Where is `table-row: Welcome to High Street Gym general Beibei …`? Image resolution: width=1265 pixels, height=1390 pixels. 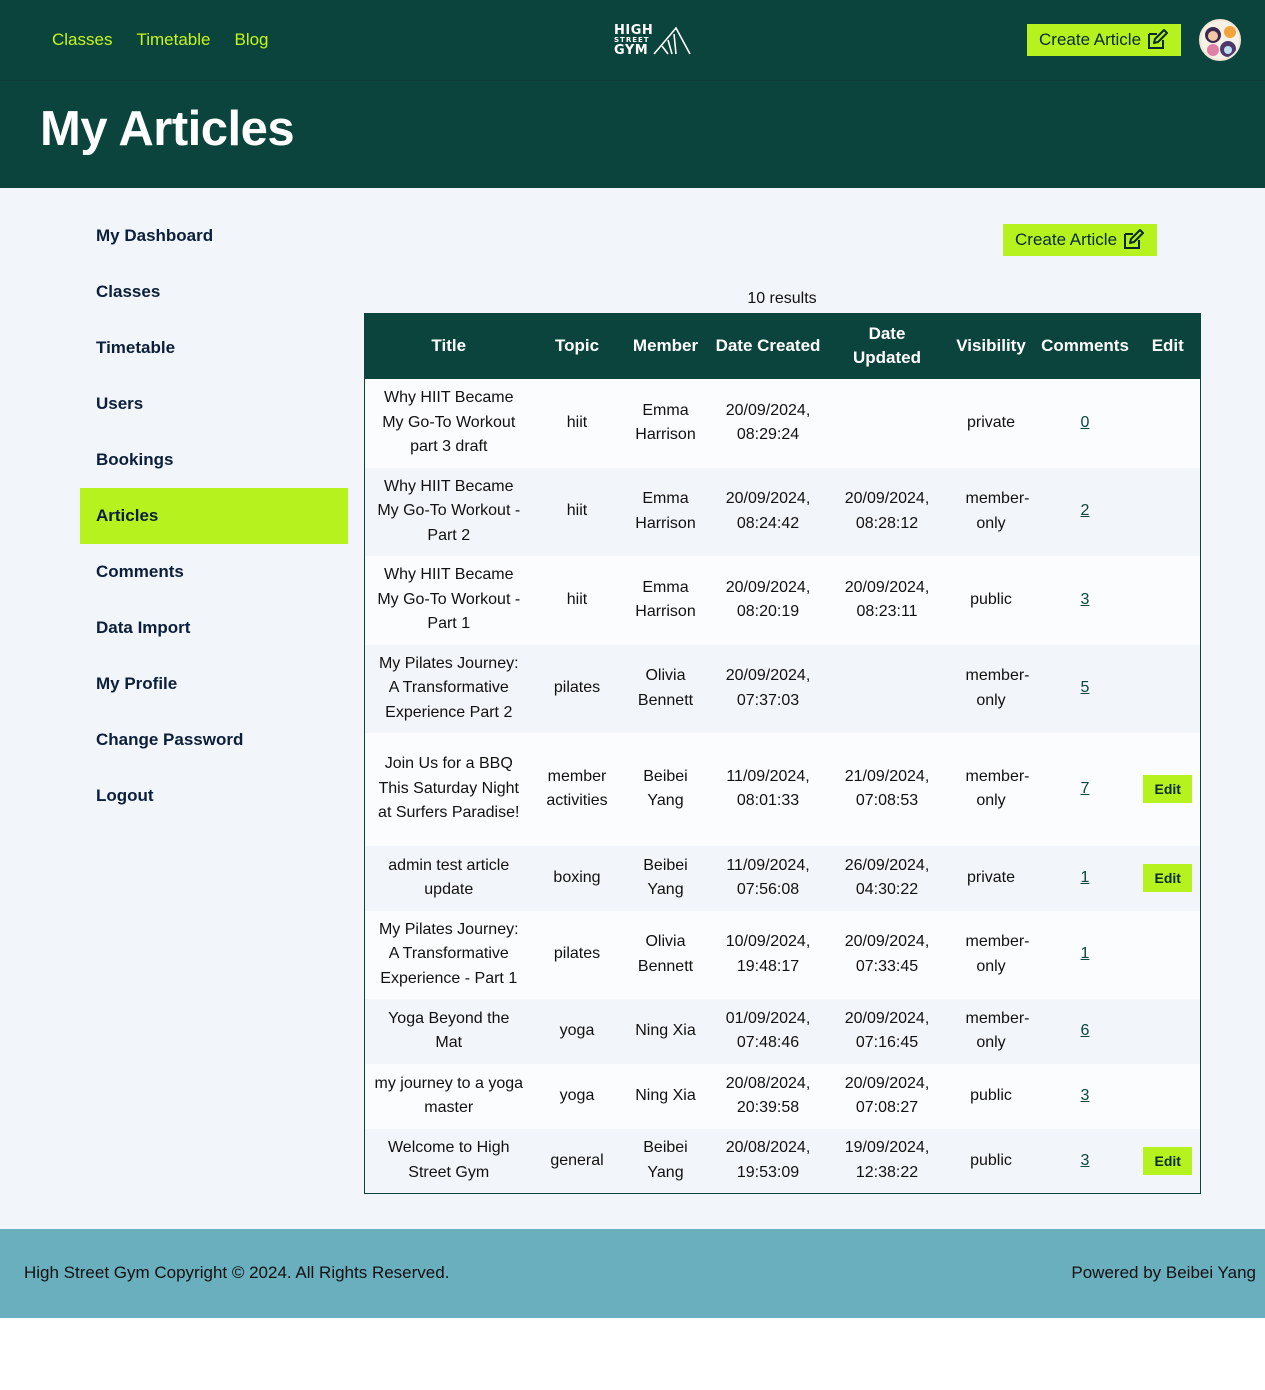
table-row: Welcome to High Street Gym general Beibei … is located at coordinates (782, 1161).